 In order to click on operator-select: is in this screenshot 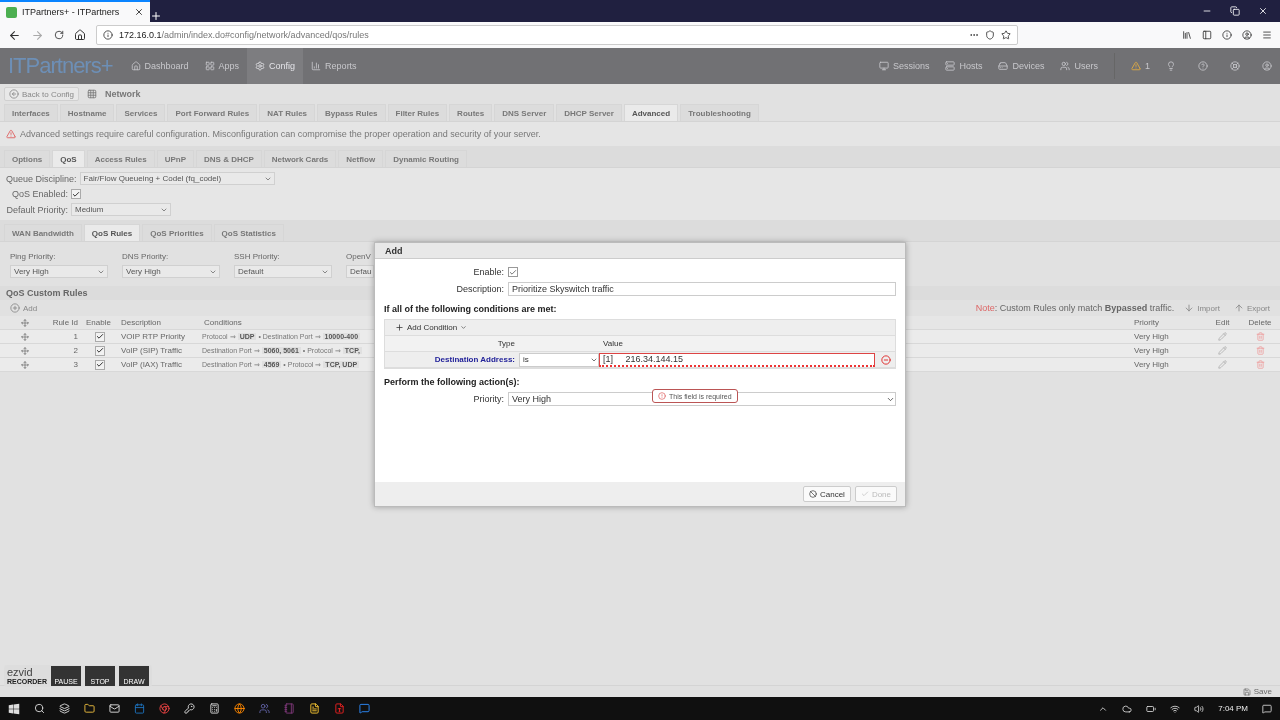, I will do `click(559, 359)`.